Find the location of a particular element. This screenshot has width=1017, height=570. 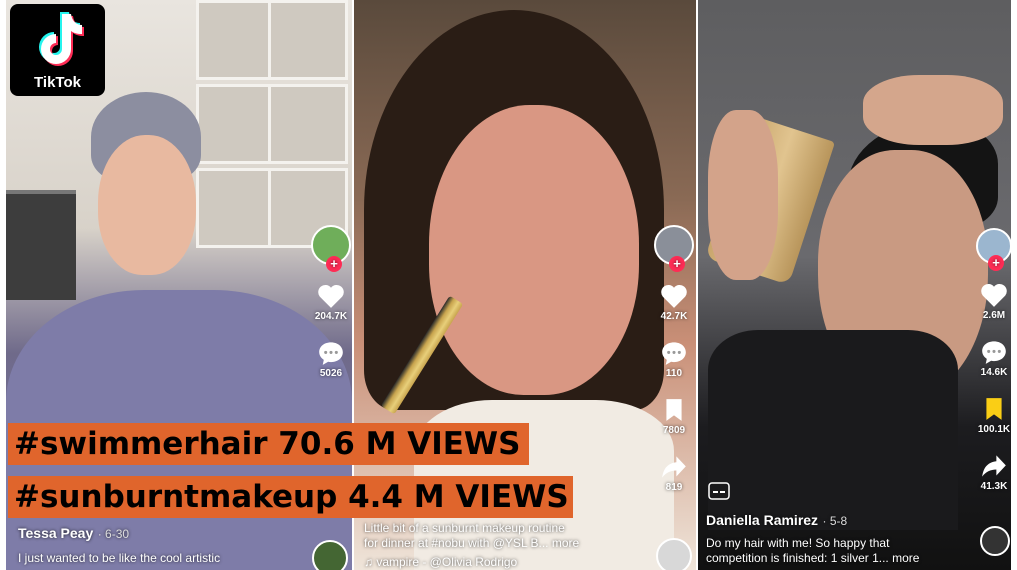

post-date: · 5-8 is located at coordinates (835, 521).